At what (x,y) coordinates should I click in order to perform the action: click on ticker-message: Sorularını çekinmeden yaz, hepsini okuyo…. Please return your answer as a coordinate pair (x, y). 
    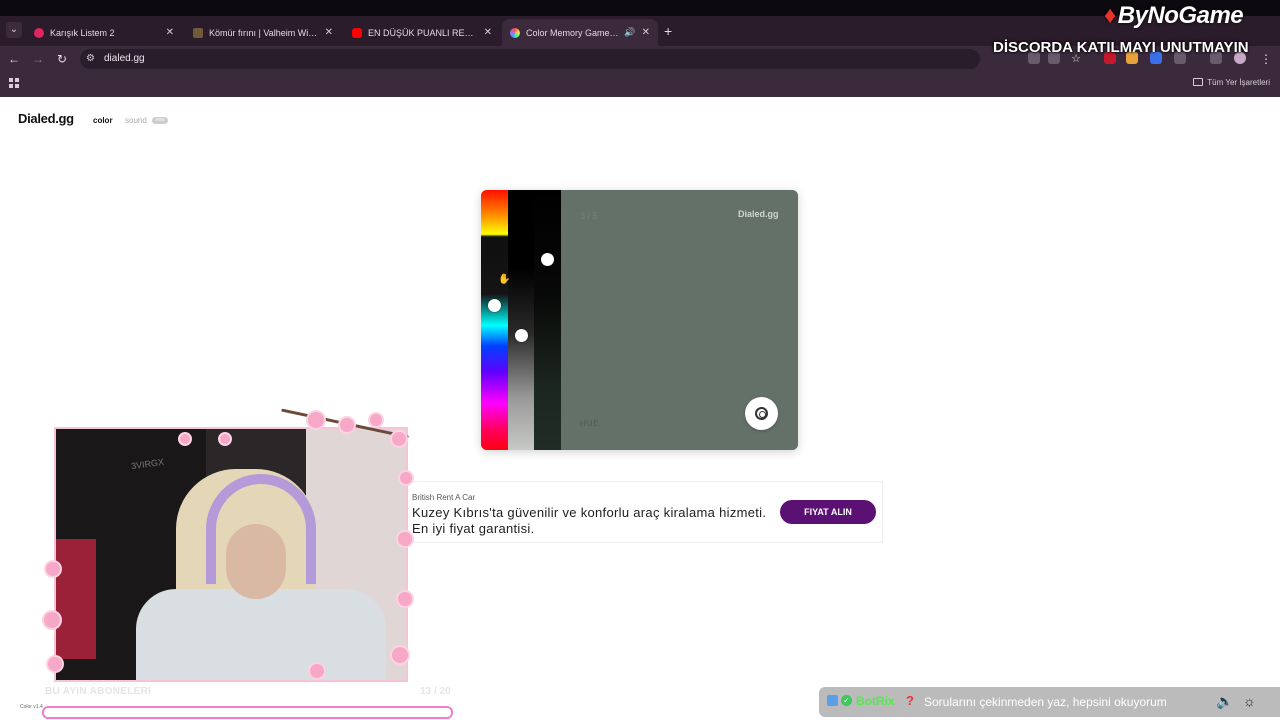
    Looking at the image, I should click on (1045, 702).